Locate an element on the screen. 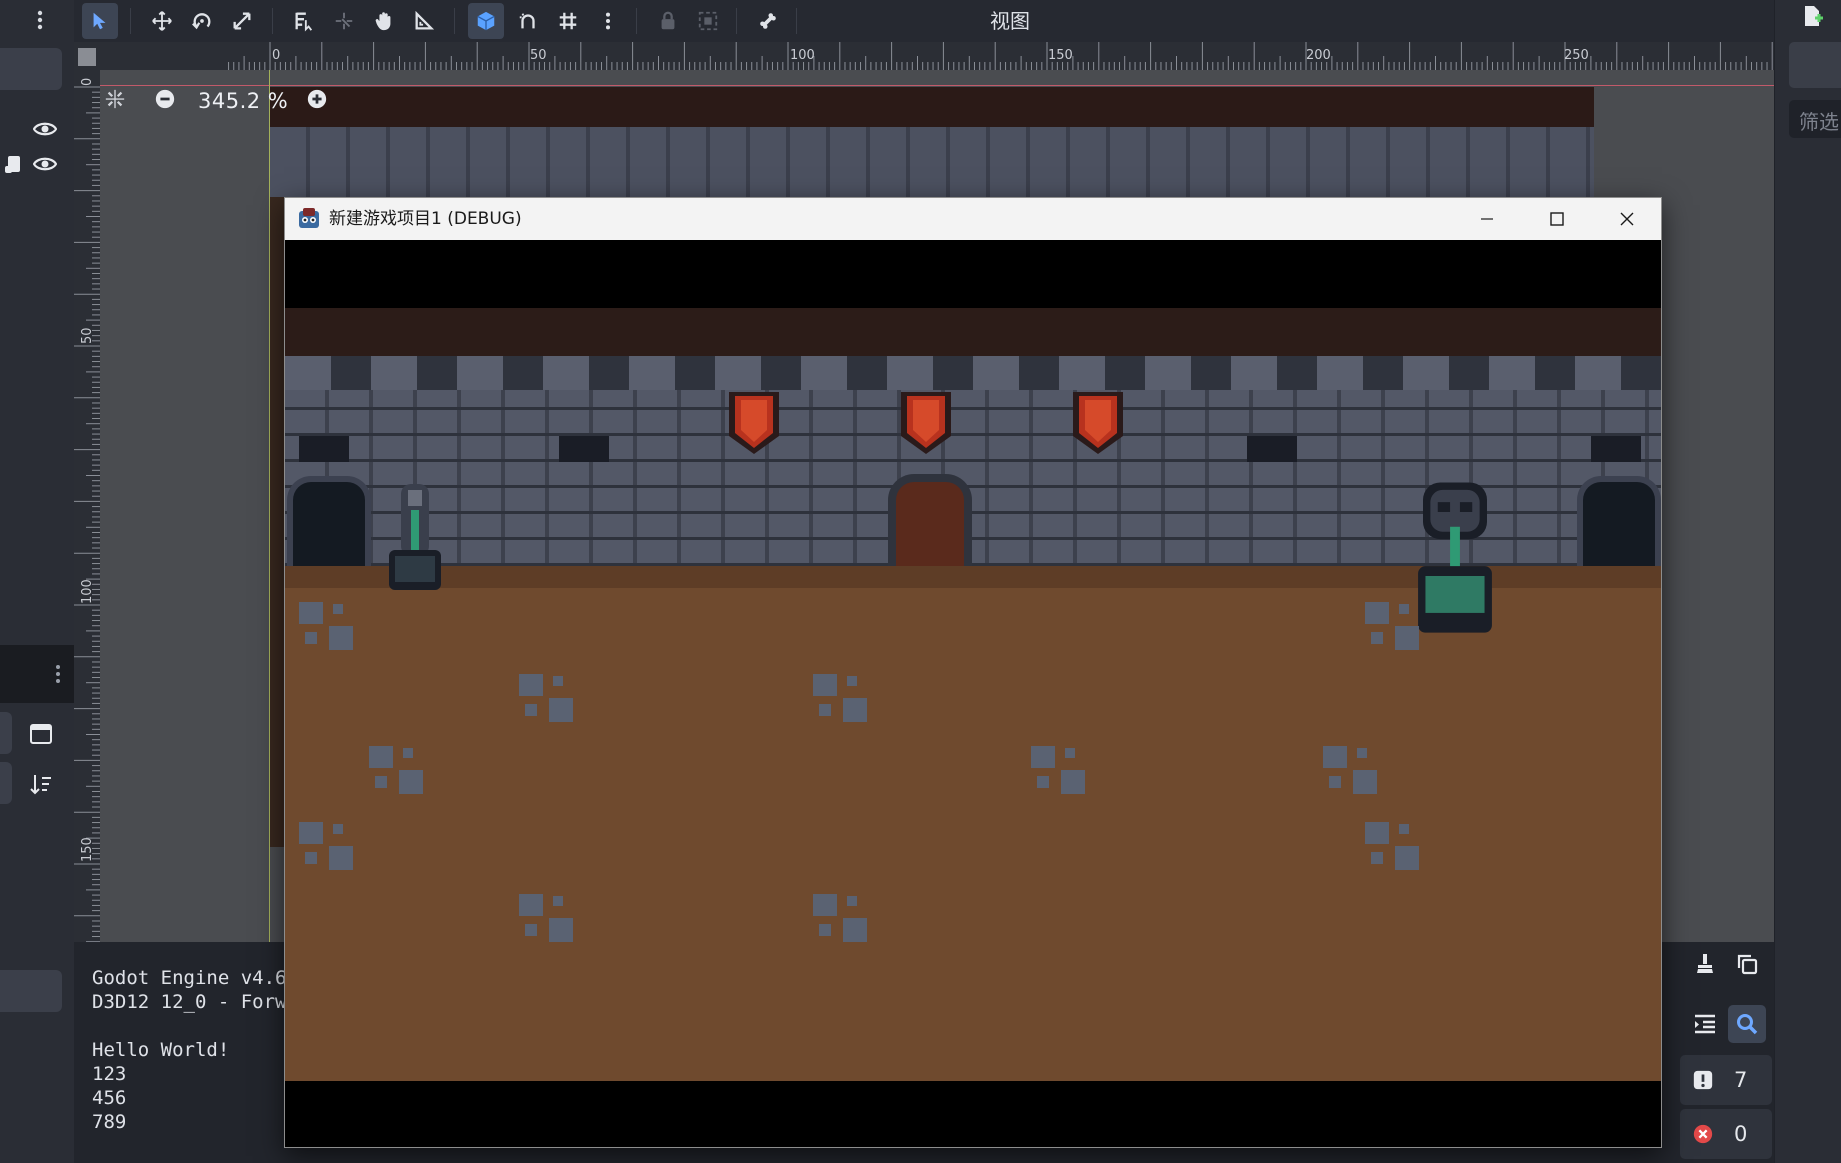 This screenshot has width=1841, height=1163. lock-button is located at coordinates (668, 21).